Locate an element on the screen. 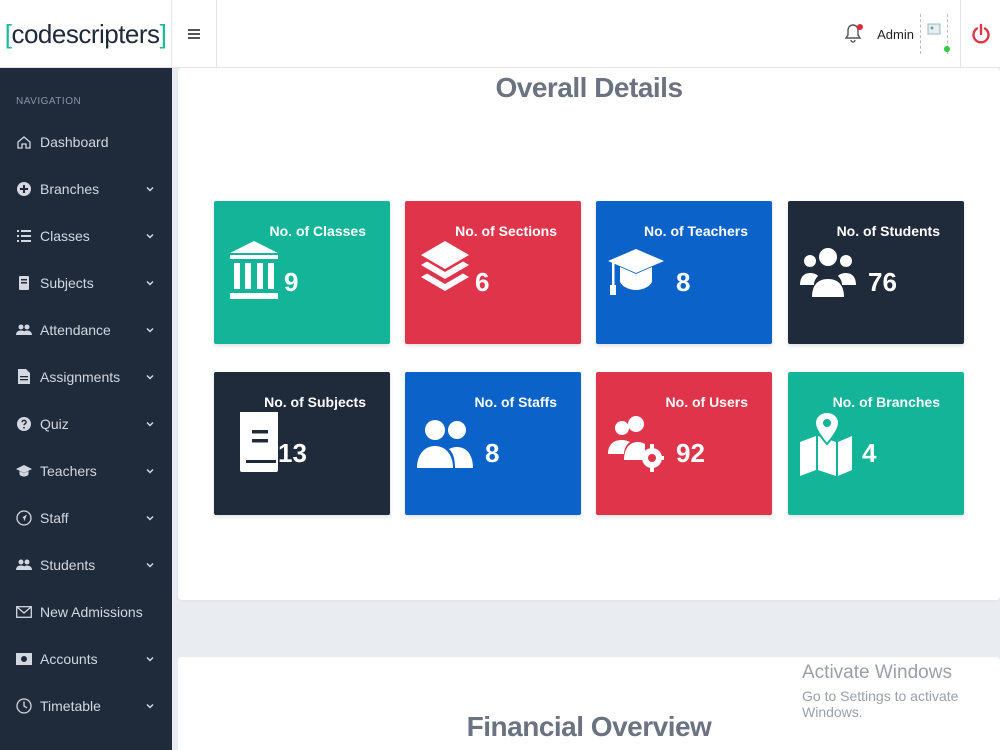  stat-tile-subjects: No. of Subjects 13 is located at coordinates (302, 443).